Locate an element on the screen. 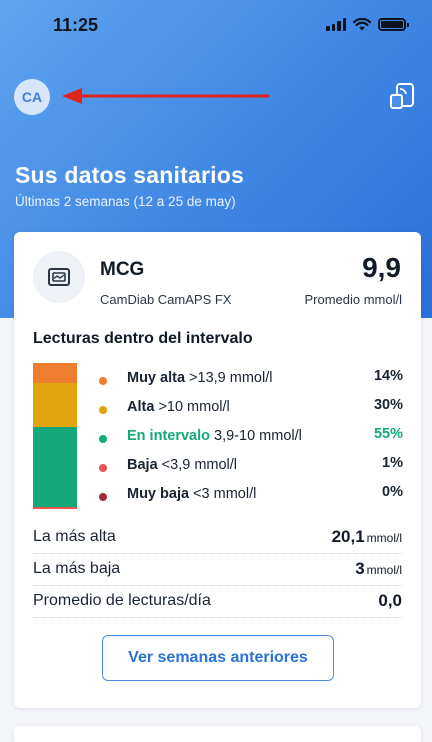 The image size is (432, 742). stat-label: La más alta is located at coordinates (74, 536).